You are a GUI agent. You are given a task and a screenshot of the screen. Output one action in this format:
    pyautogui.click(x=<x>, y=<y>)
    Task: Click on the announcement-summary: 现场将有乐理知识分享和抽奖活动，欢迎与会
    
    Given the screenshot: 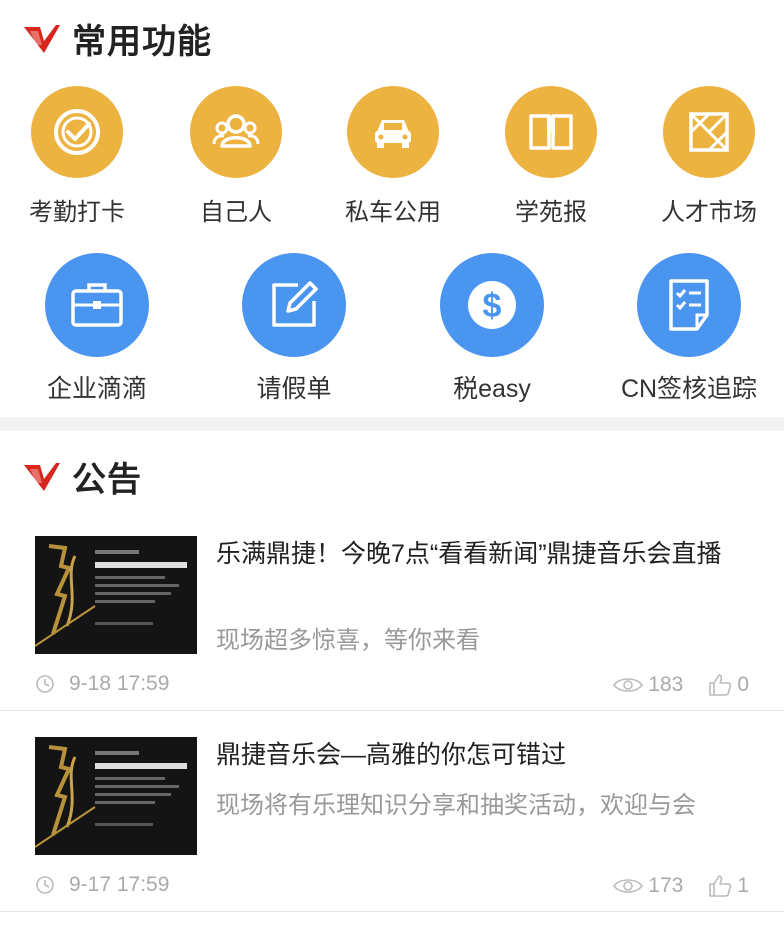 What is the action you would take?
    pyautogui.click(x=456, y=805)
    